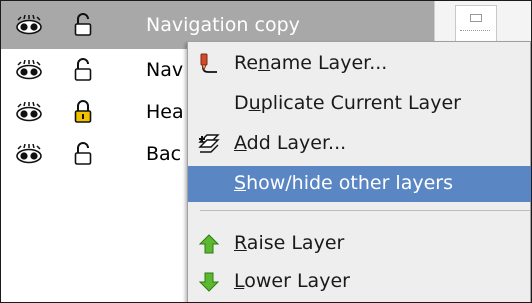  What do you see at coordinates (209, 143) in the screenshot?
I see `add-layer-icon` at bounding box center [209, 143].